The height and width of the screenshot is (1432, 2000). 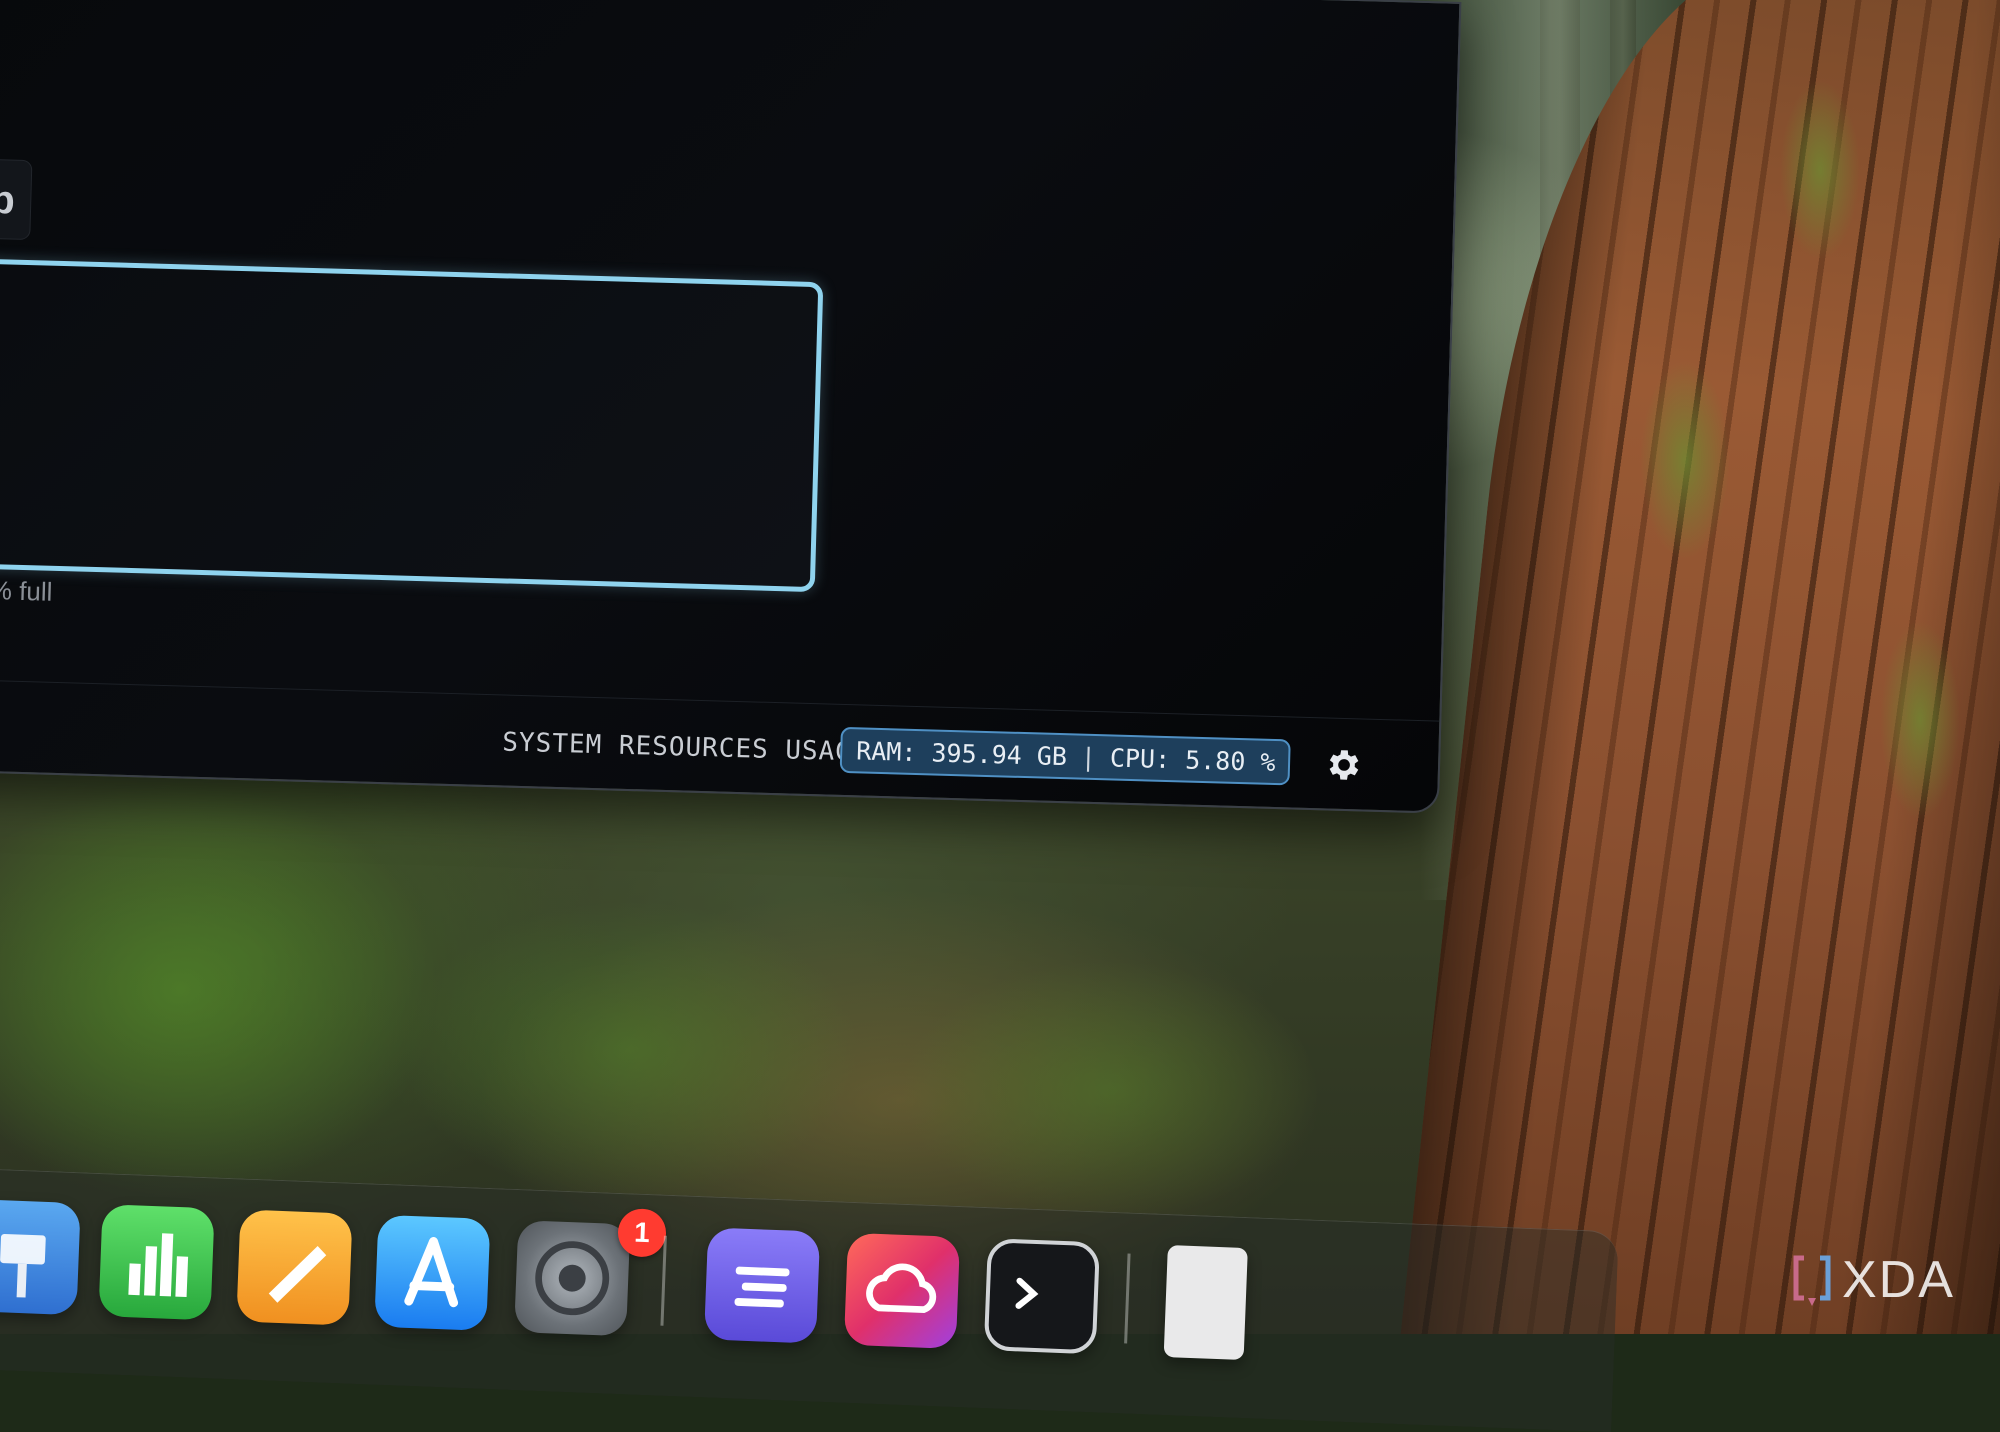 I want to click on pages-icon, so click(x=294, y=1267).